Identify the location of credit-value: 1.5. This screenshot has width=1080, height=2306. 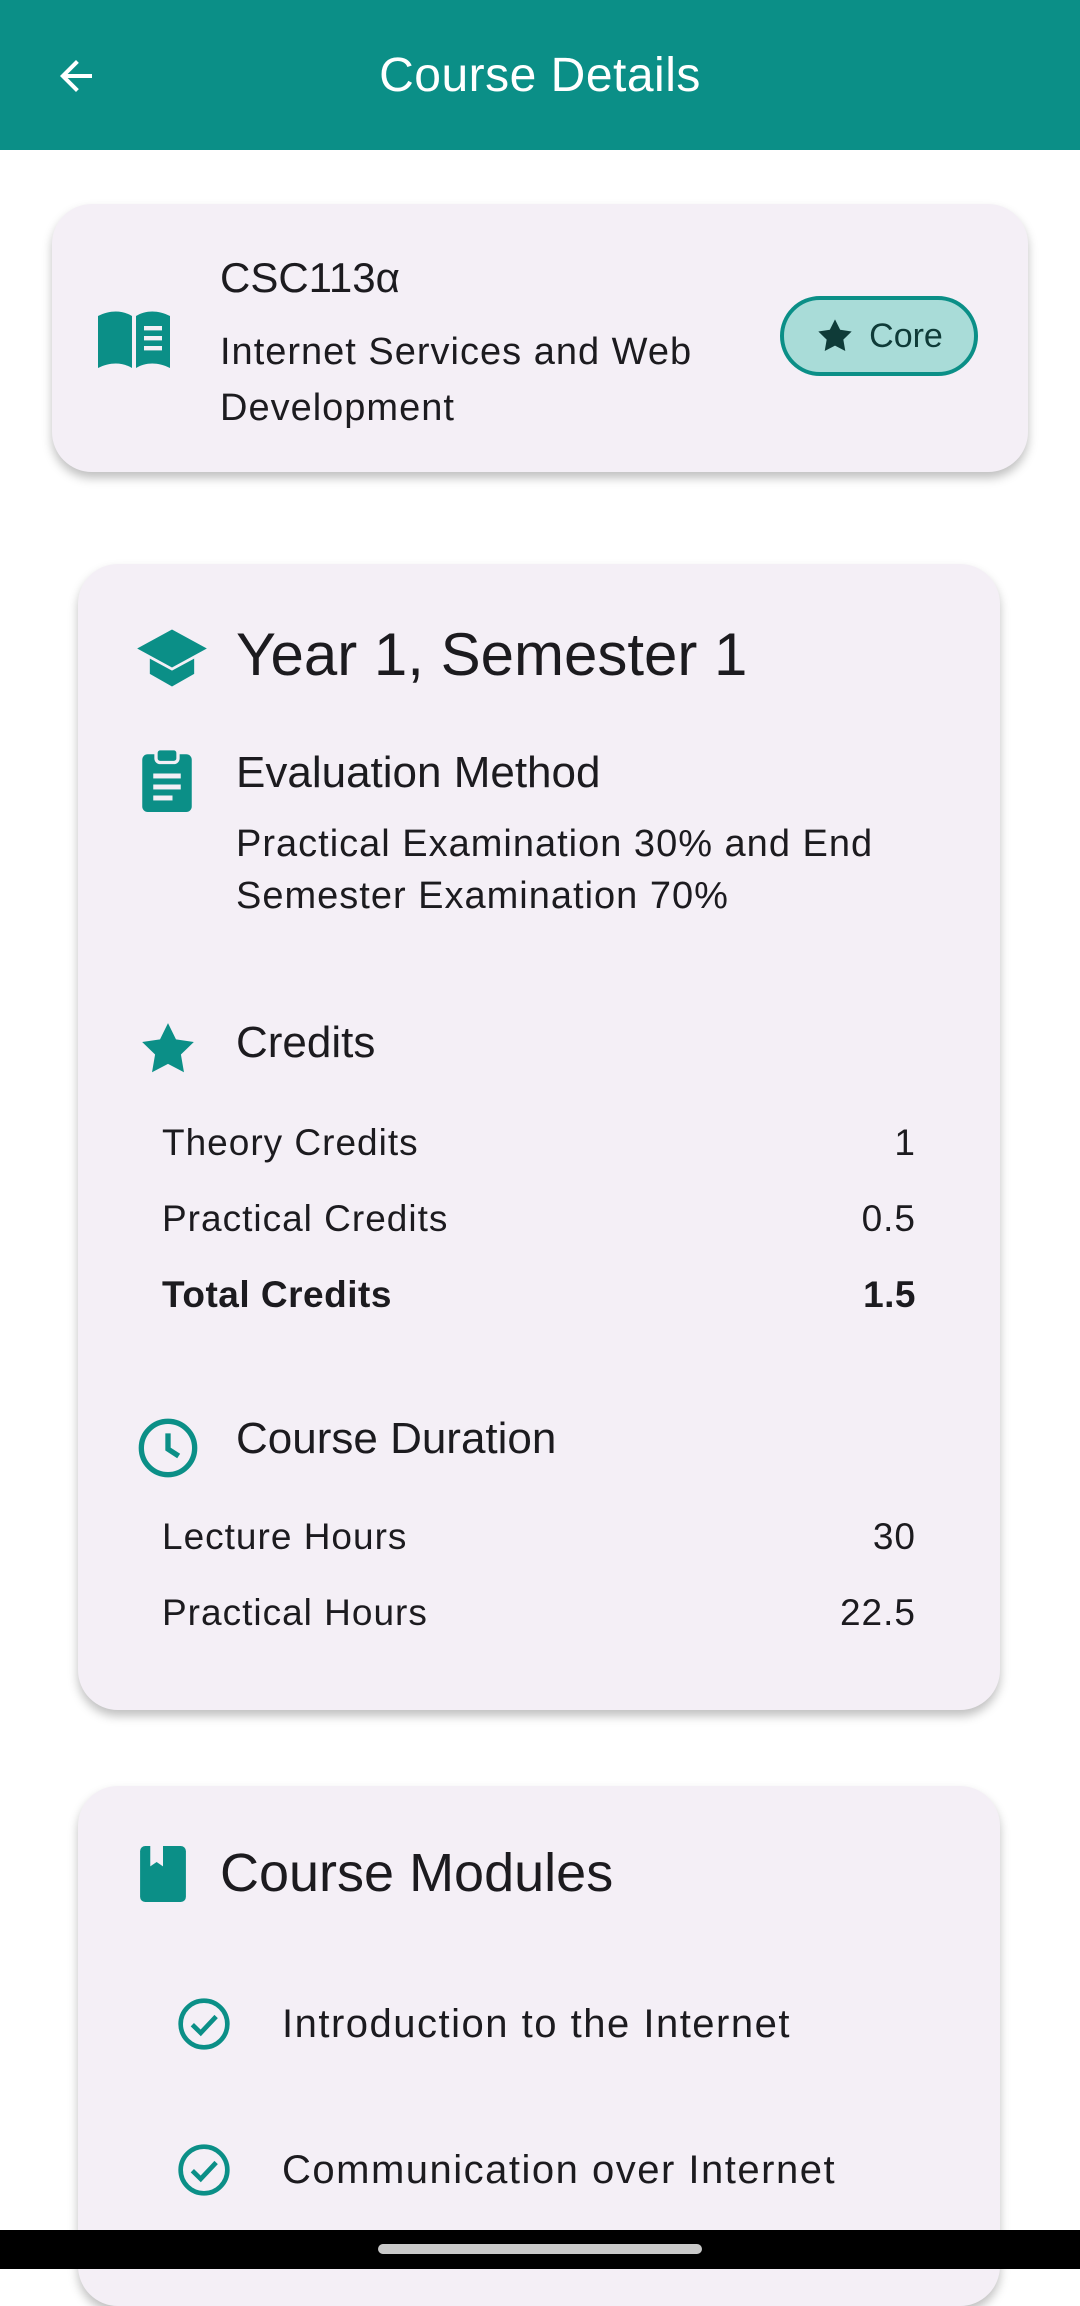
(889, 1294).